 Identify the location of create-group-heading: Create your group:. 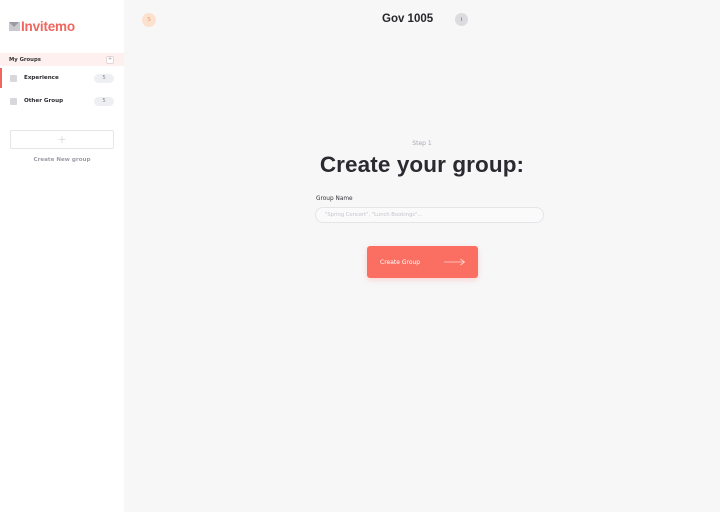
(422, 164).